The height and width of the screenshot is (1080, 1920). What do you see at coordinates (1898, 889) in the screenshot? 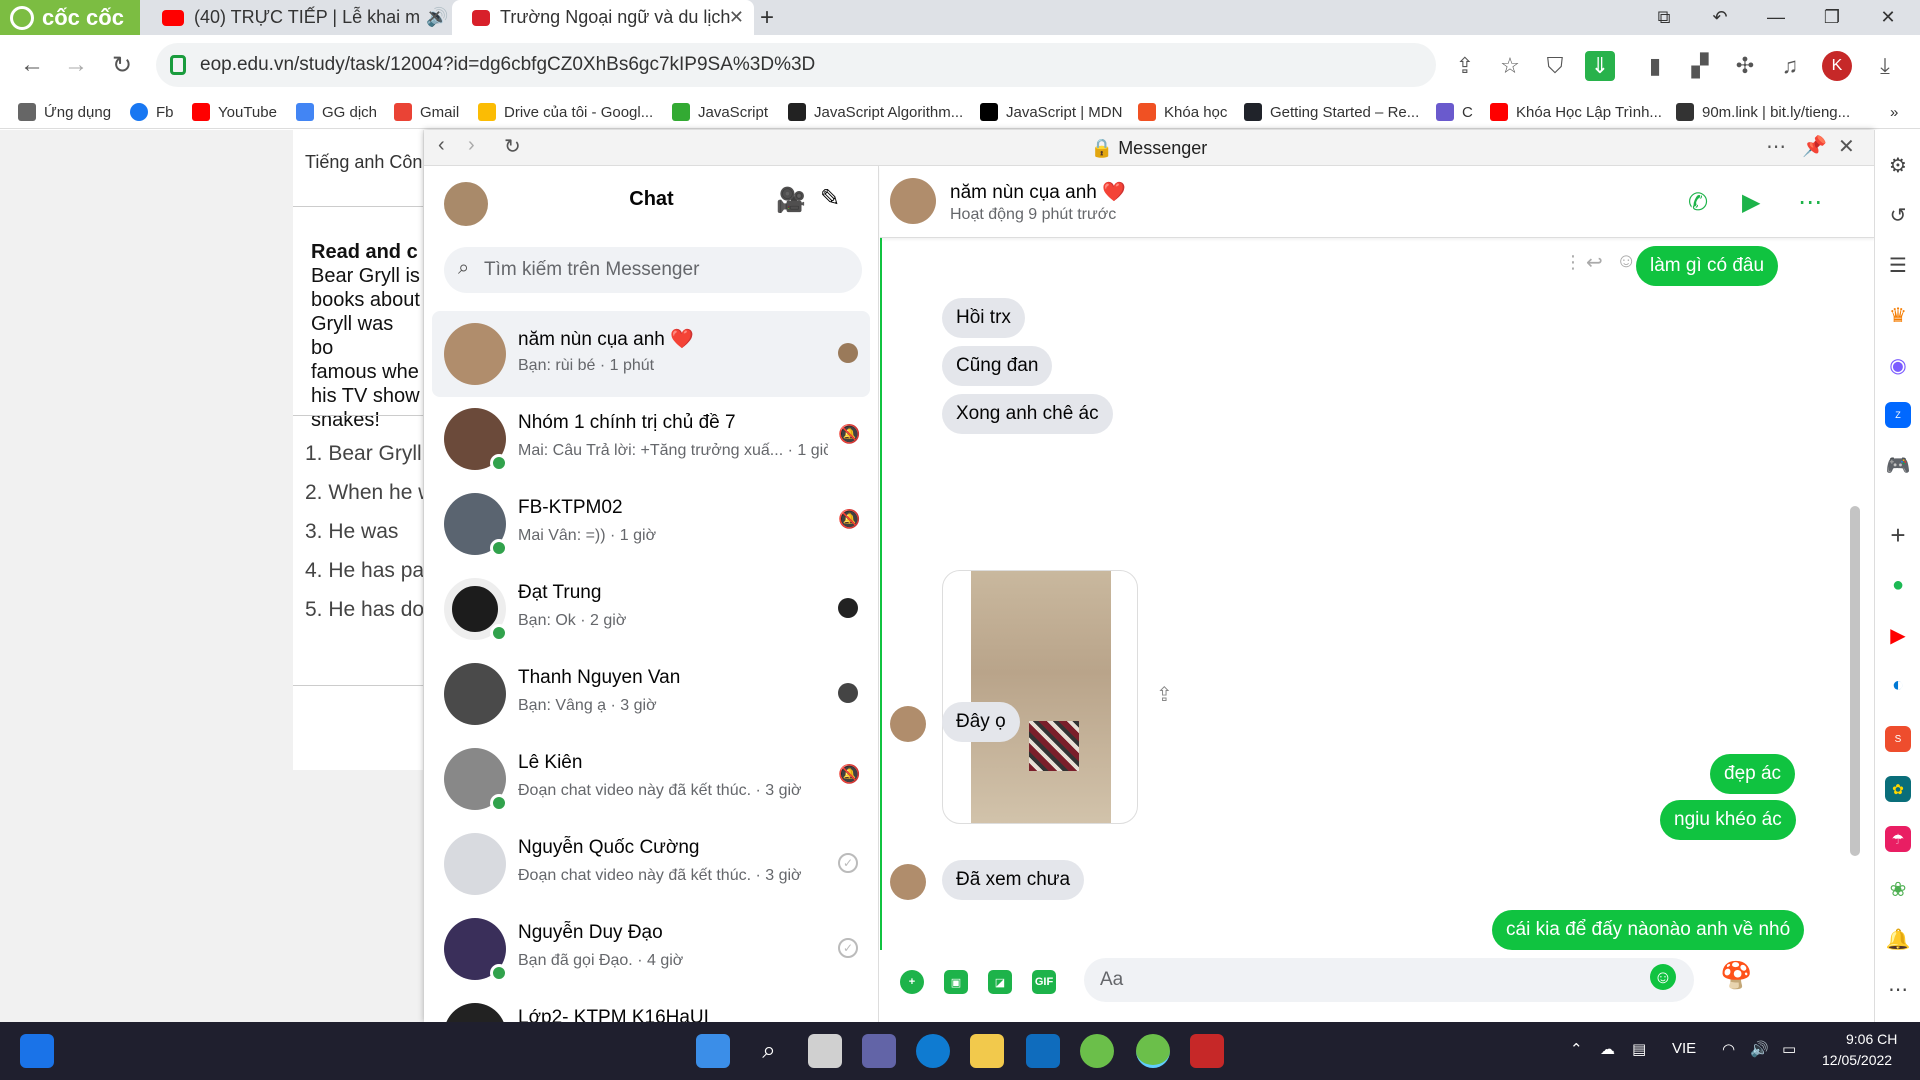
I see `app-icon: ❀` at bounding box center [1898, 889].